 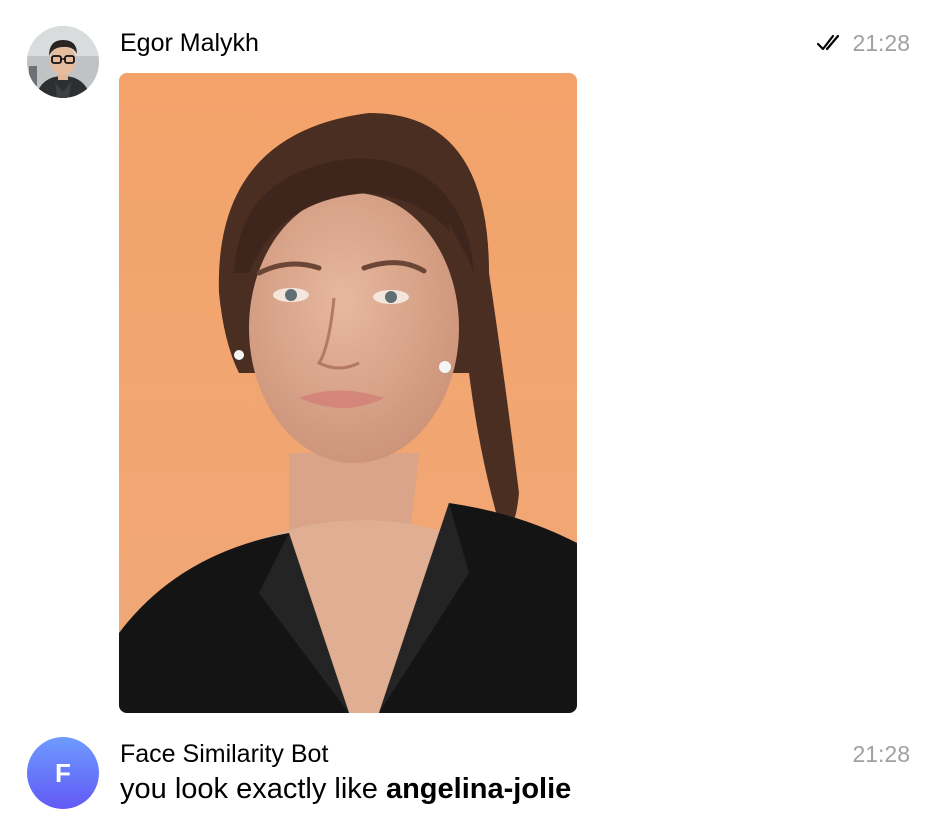 I want to click on sender-name: Egor Malykh, so click(x=189, y=43).